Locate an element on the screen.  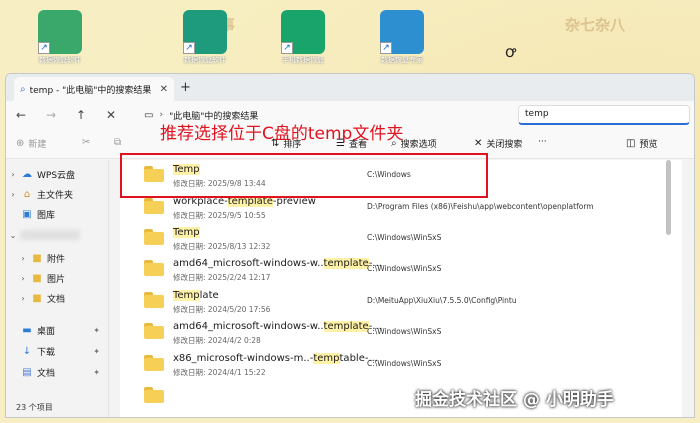
home-icon: ⌂ is located at coordinates (27, 194).